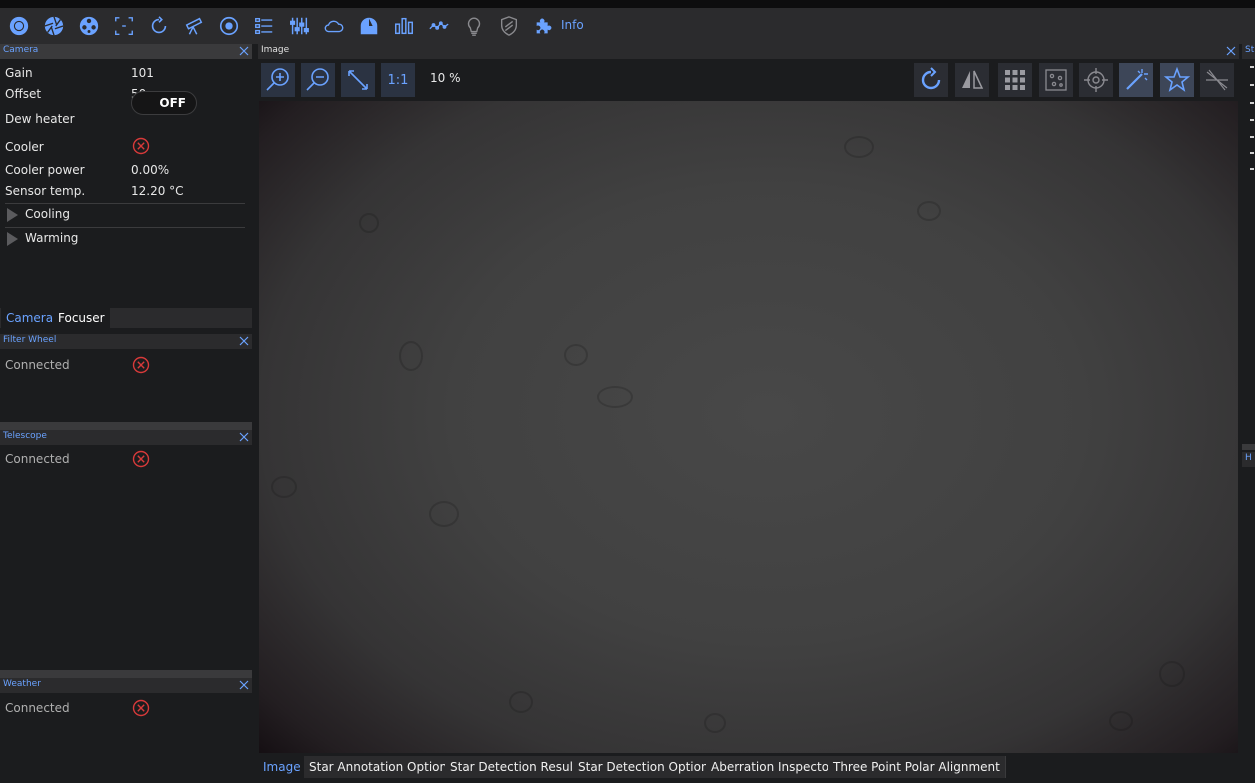 This screenshot has height=783, width=1255. What do you see at coordinates (647, 767) in the screenshot?
I see `tab-star-detection-options: Star Detection Options` at bounding box center [647, 767].